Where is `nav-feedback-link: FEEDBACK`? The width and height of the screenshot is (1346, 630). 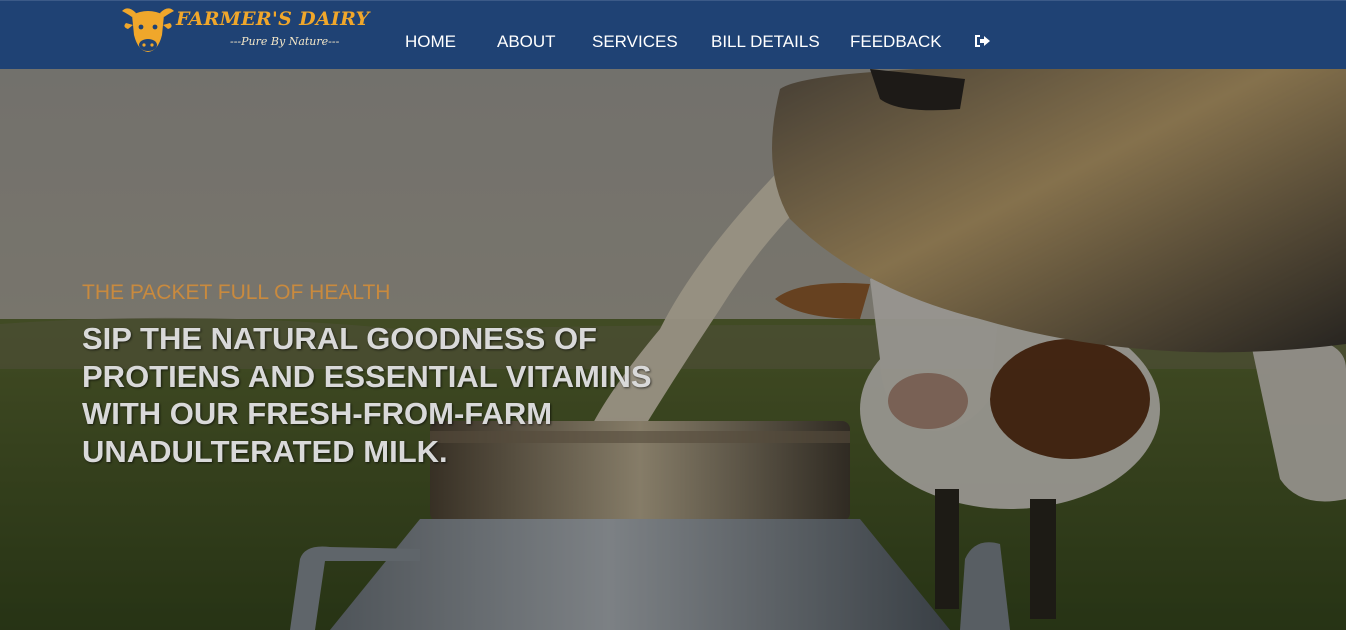 nav-feedback-link: FEEDBACK is located at coordinates (896, 42).